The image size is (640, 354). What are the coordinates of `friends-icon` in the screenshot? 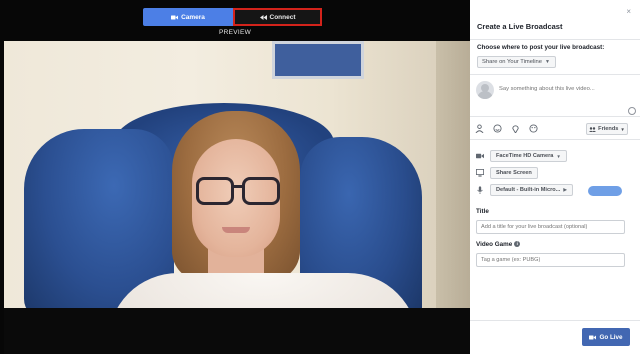 It's located at (593, 129).